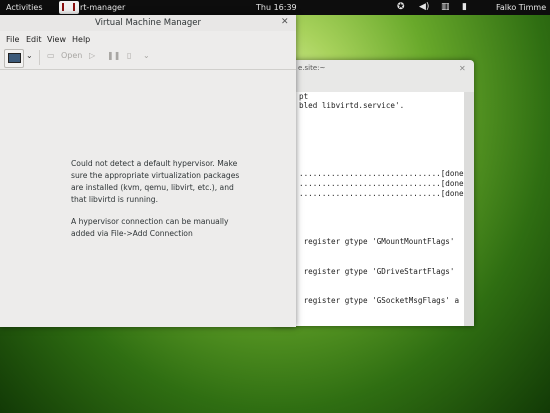  I want to click on window-title: Virtual Machine Manager, so click(148, 23).